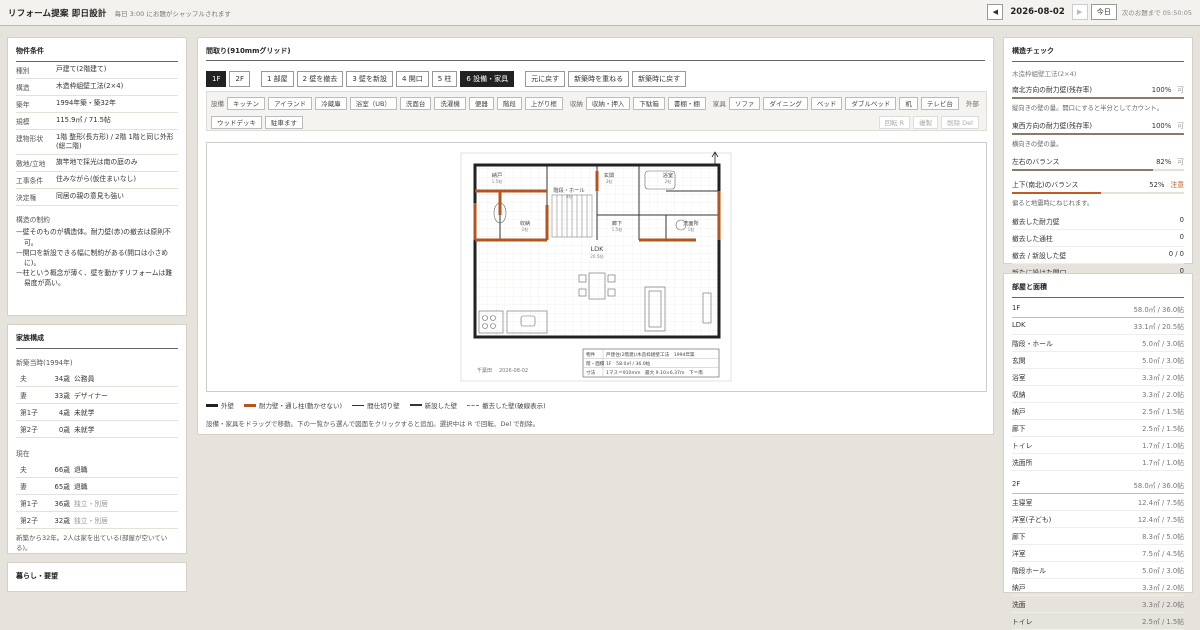 The width and height of the screenshot is (1200, 630). Describe the element at coordinates (894, 122) in the screenshot. I see `rotate-button: 回転 R` at that location.